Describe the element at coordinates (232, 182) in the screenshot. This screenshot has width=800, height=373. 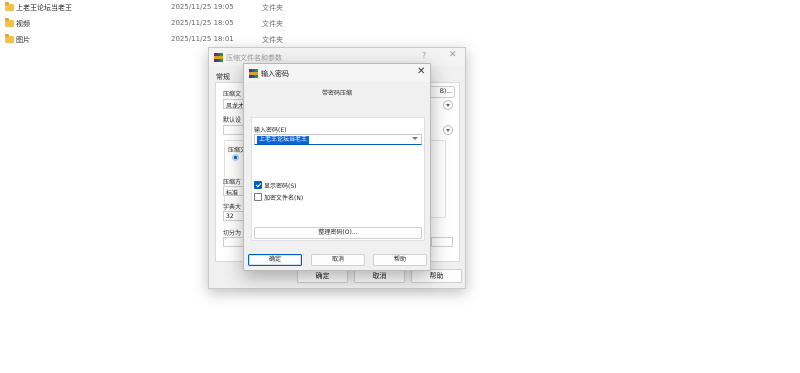
I see `method-label: 压缩方` at that location.